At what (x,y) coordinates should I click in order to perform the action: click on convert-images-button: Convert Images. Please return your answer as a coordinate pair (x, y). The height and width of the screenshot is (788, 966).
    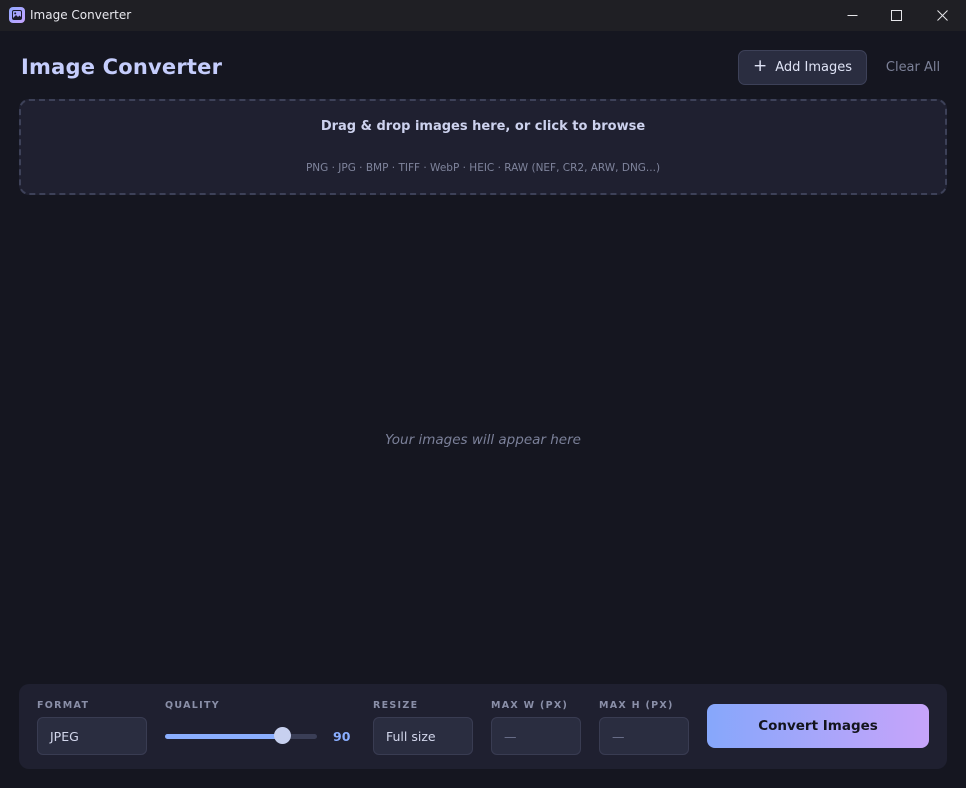
    Looking at the image, I should click on (818, 726).